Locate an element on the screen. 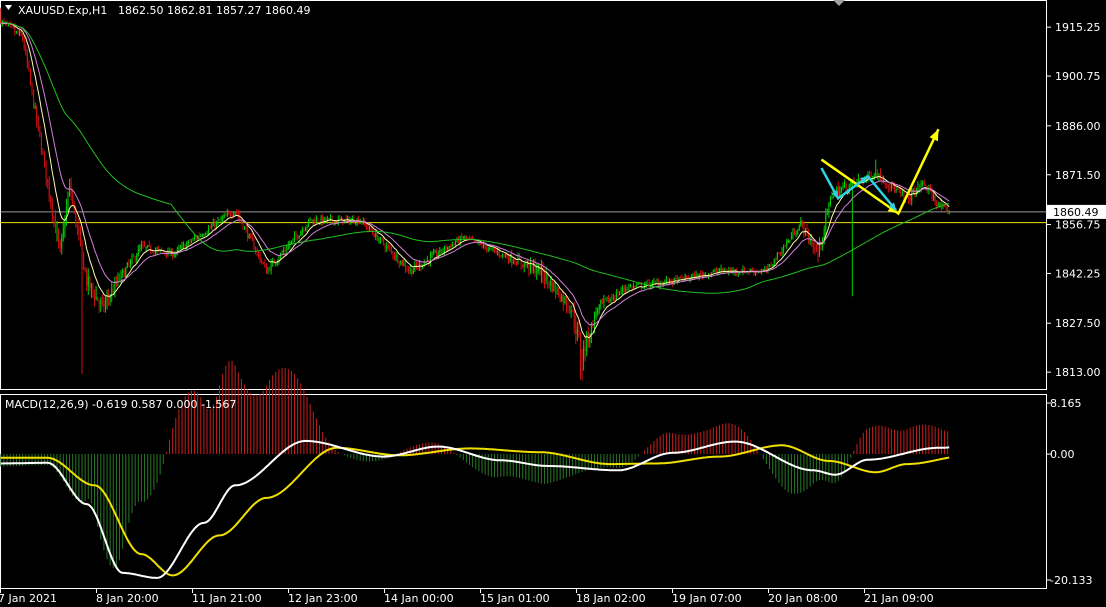  macd-indicator-label: MACD(12,26,9) -0.619 0.587 0.000 -1.567 is located at coordinates (120, 404).